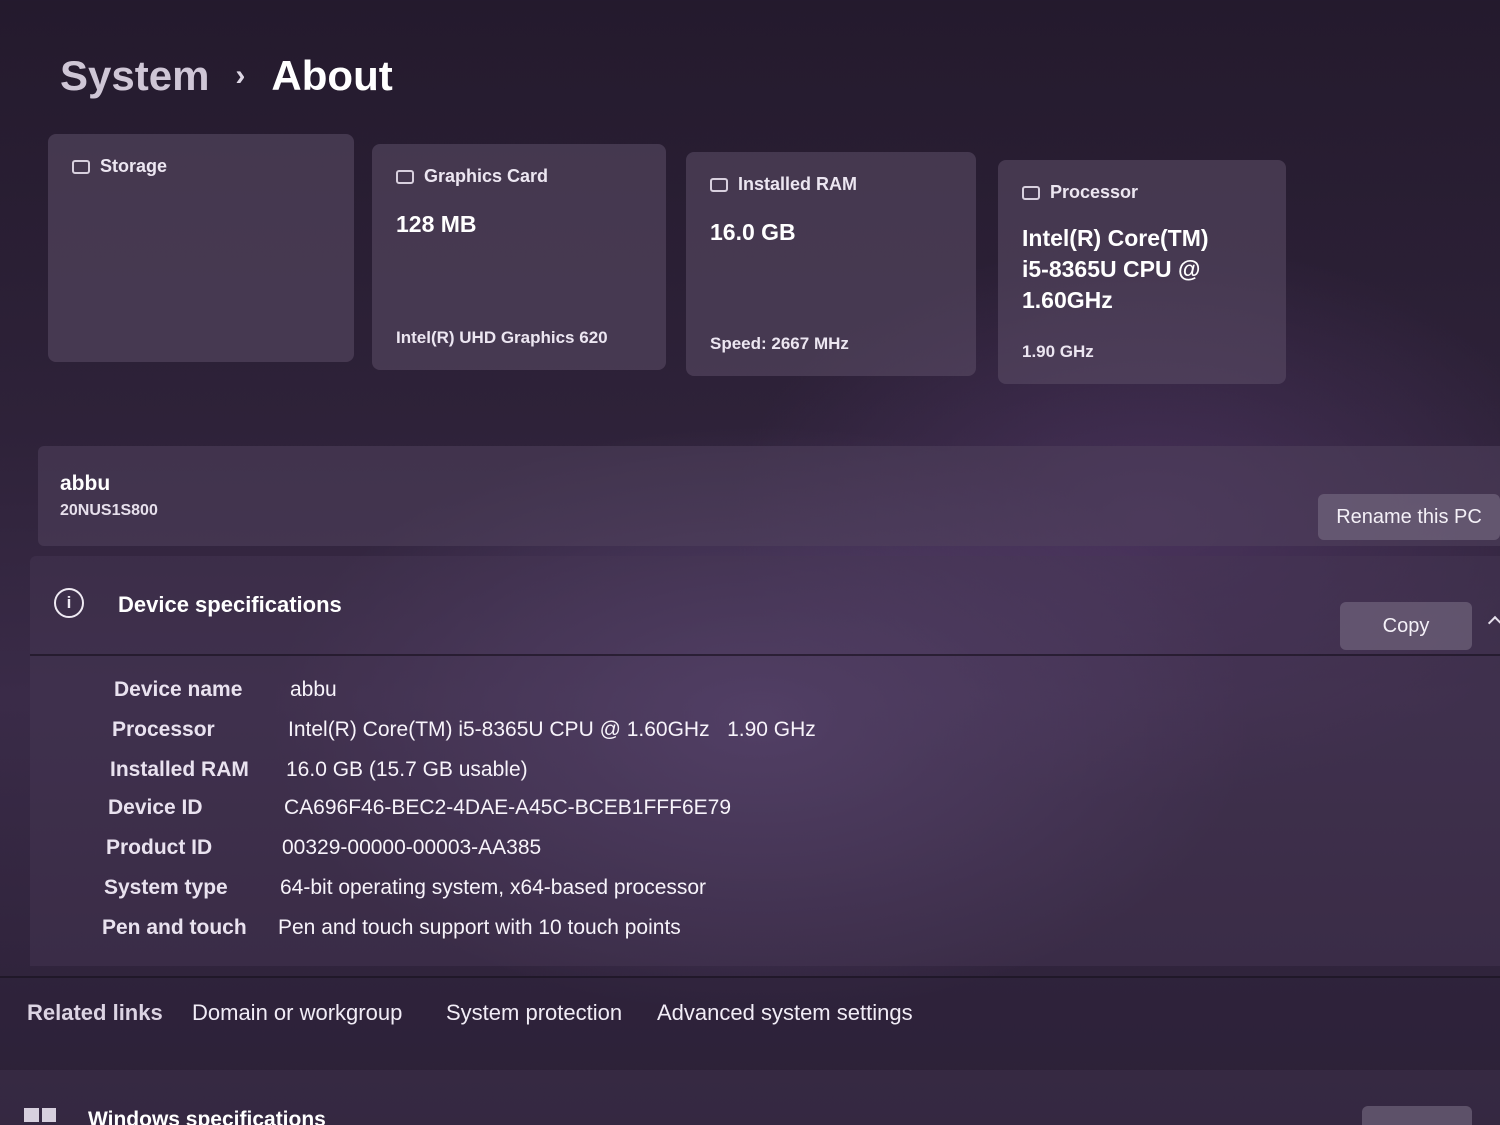  Describe the element at coordinates (412, 847) in the screenshot. I see `spec-value: 00329-00000-00003-AA385` at that location.